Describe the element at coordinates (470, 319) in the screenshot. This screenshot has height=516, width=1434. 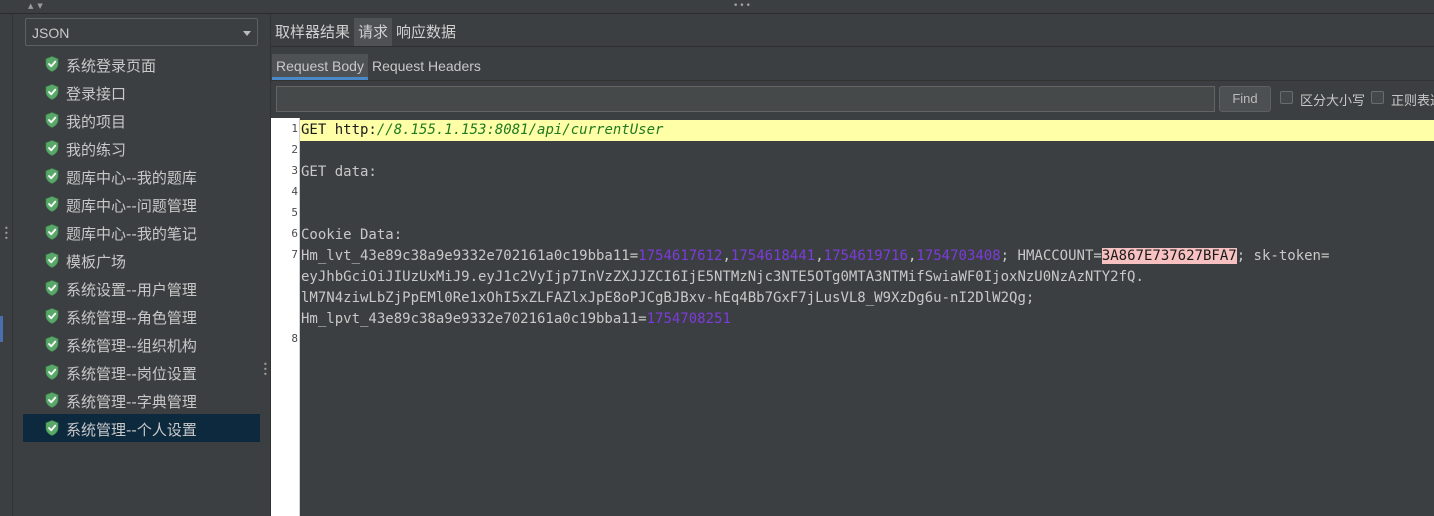
I see `cookie-hm-lpvt-key: Hm_lpvt_43e89c38a9e9332e702161a0c19bba11` at that location.